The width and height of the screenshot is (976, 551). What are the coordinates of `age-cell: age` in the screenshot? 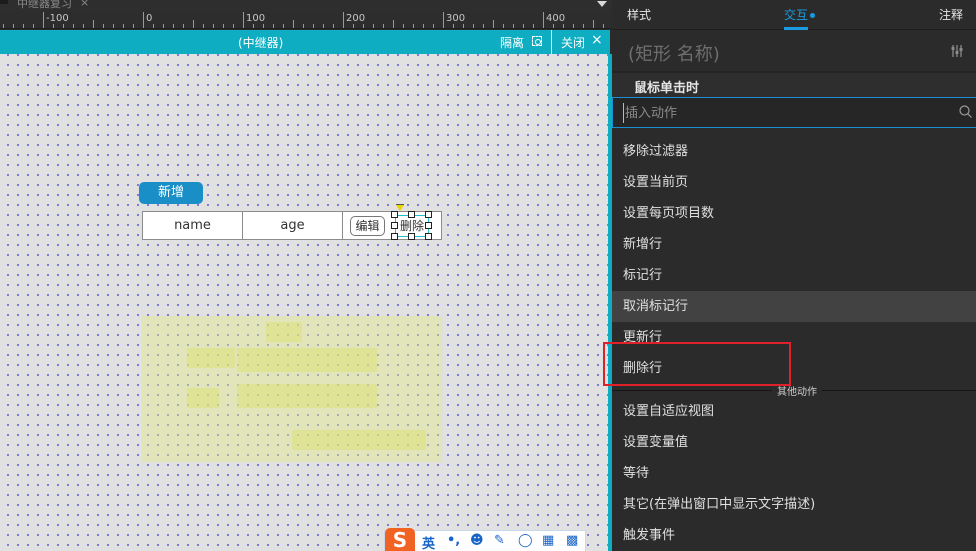 It's located at (293, 225).